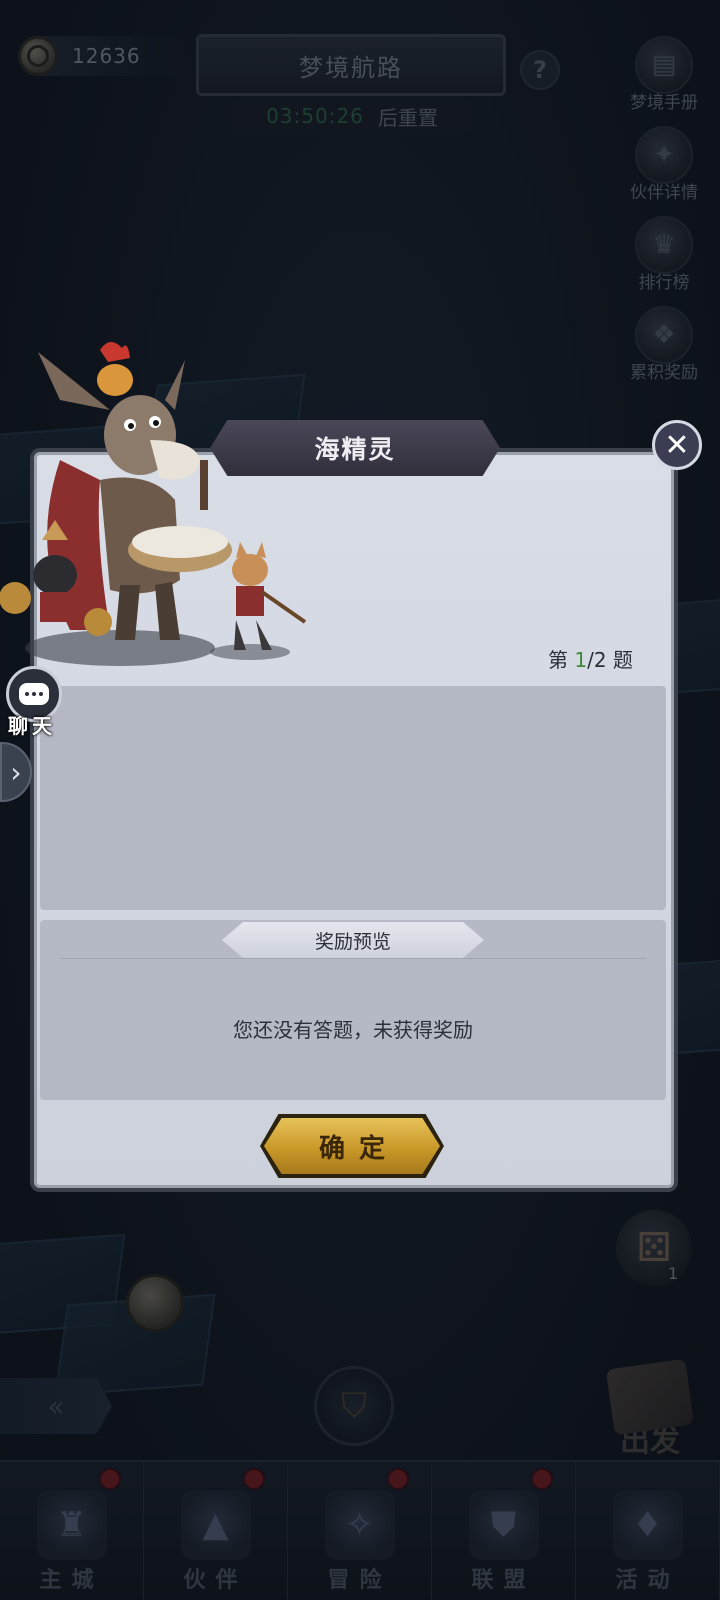 This screenshot has height=1600, width=720. I want to click on chevron-right-icon: ›, so click(16, 772).